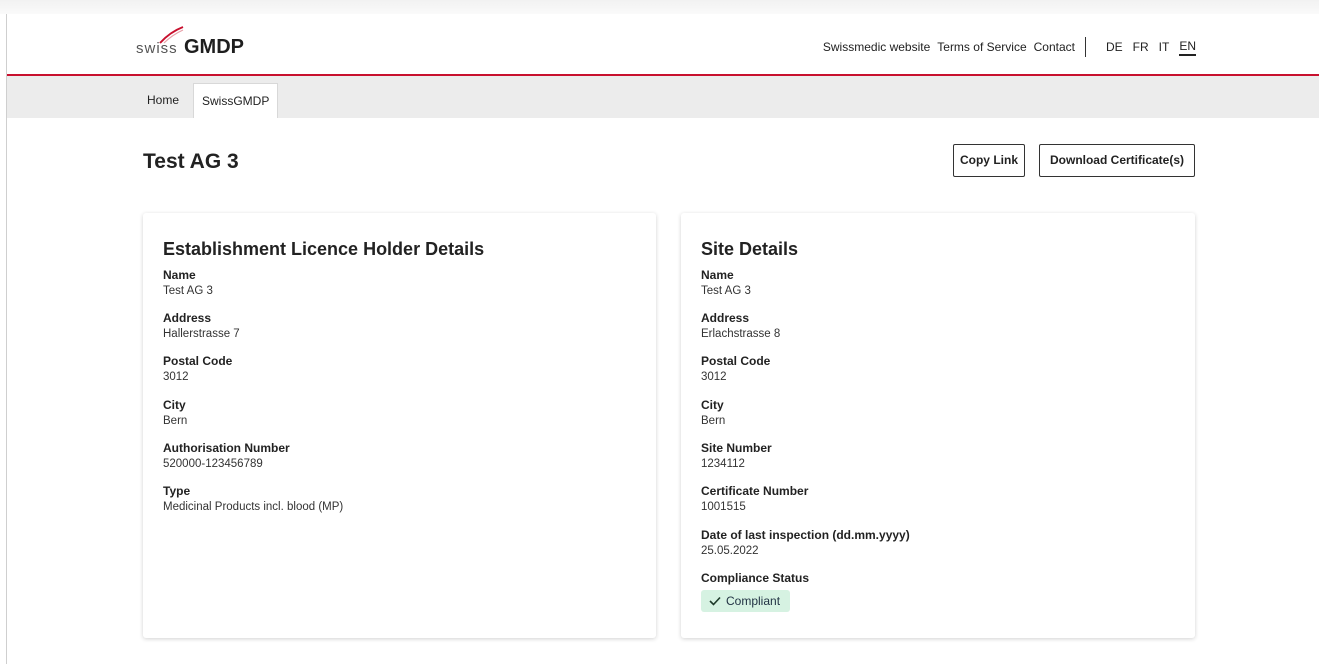 Image resolution: width=1319 pixels, height=664 pixels. I want to click on field-label: Certificate Number, so click(755, 491).